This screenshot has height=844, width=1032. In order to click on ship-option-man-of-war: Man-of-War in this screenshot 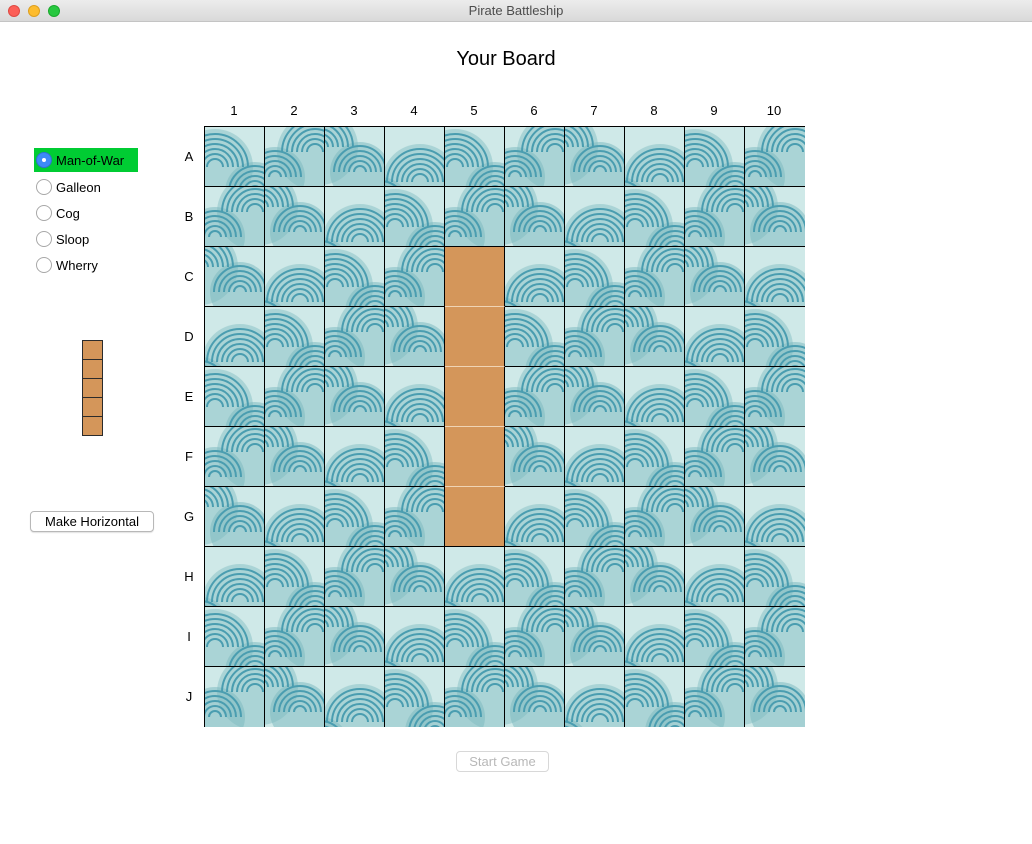, I will do `click(86, 160)`.